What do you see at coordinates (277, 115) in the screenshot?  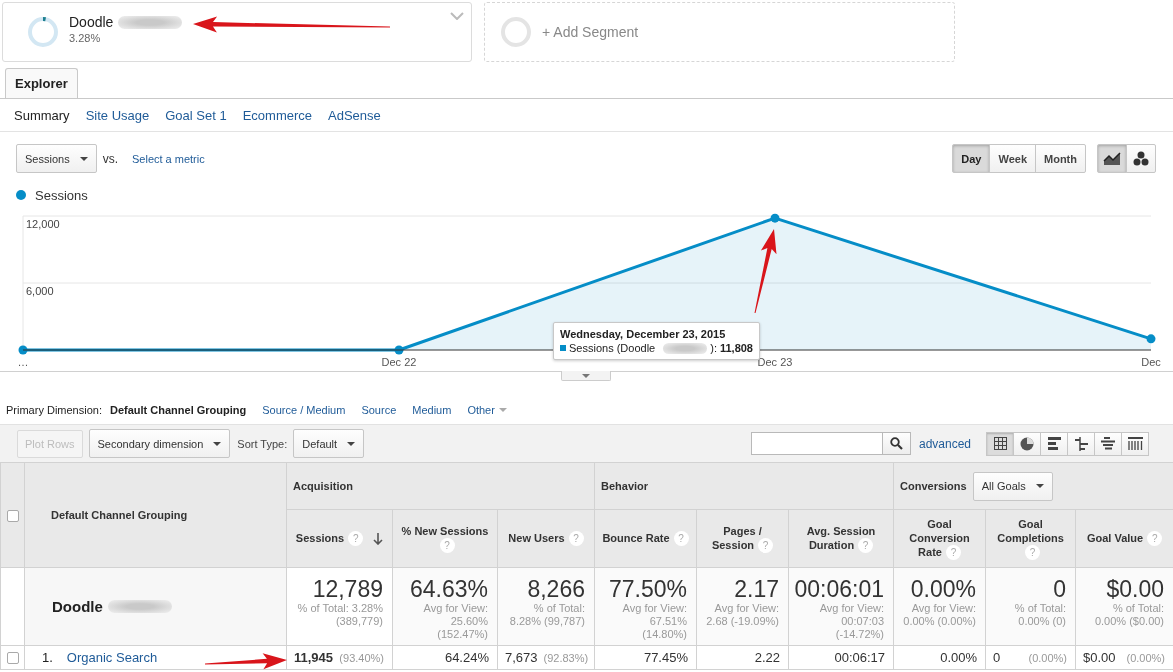 I see `report-tab: Ecommerce` at bounding box center [277, 115].